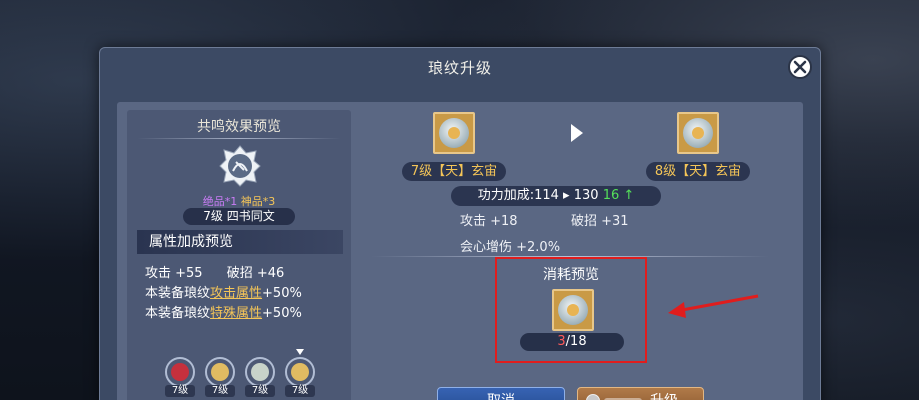 The height and width of the screenshot is (400, 919). Describe the element at coordinates (489, 221) in the screenshot. I see `stat-attack: 攻击 +18` at that location.